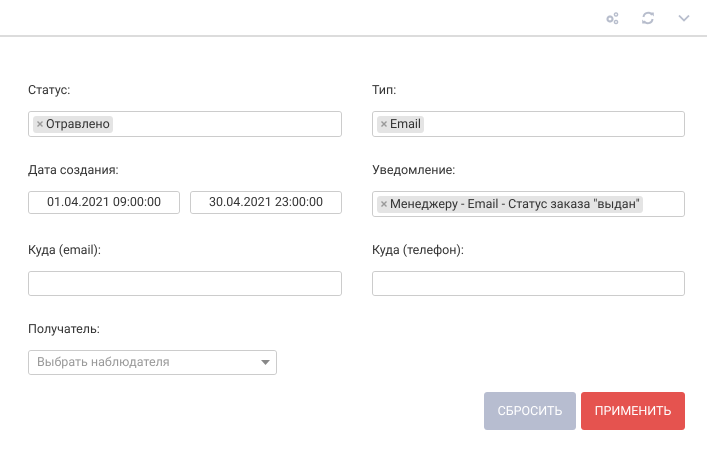  What do you see at coordinates (185, 124) in the screenshot?
I see `tag-input-field: Отравлено` at bounding box center [185, 124].